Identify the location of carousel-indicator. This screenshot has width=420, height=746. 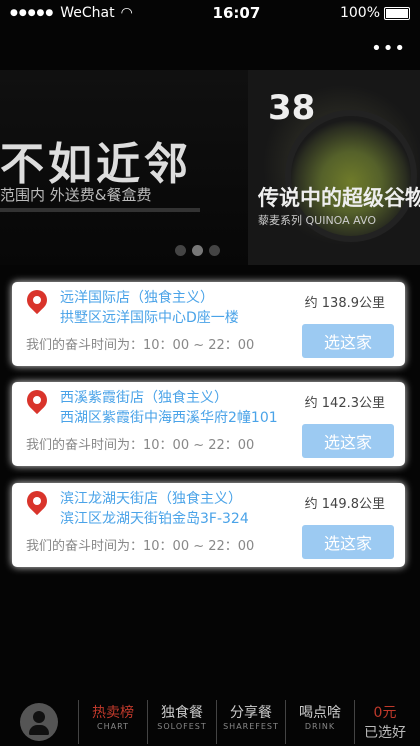
(197, 250).